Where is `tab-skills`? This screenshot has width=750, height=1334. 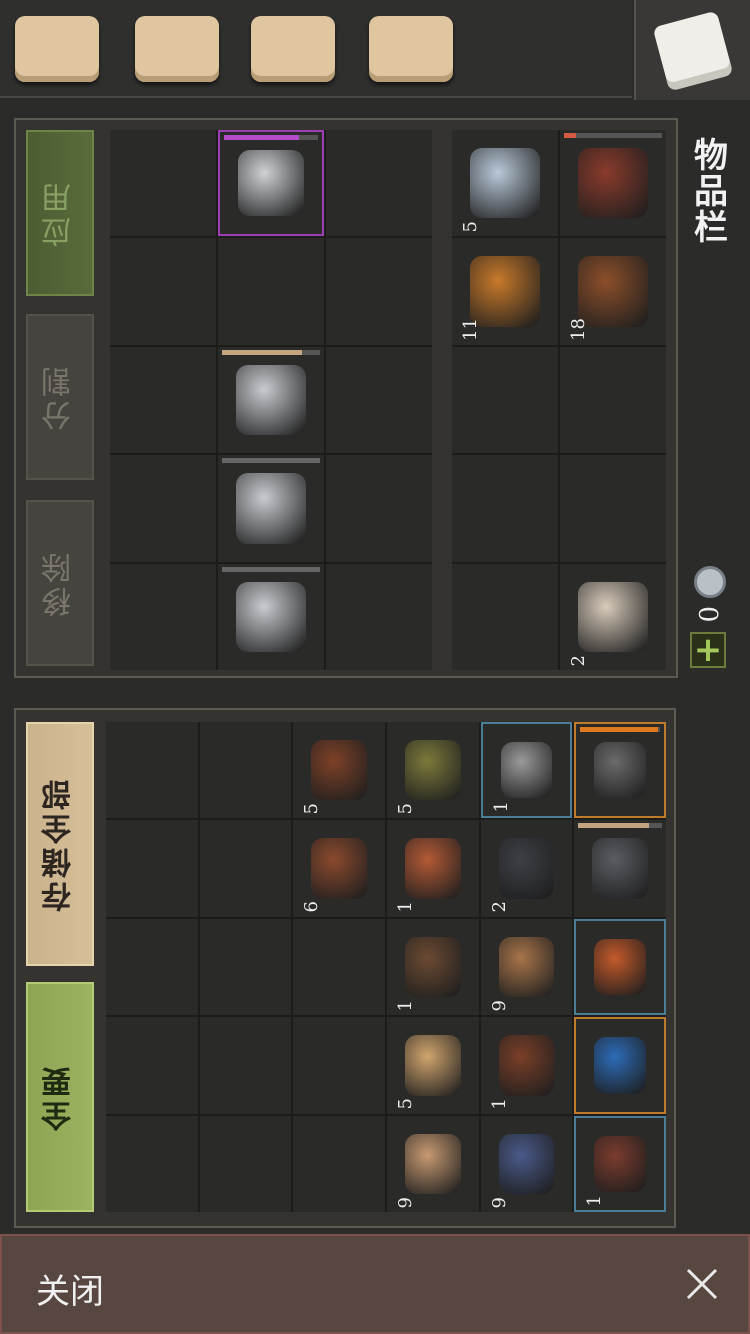
tab-skills is located at coordinates (411, 49).